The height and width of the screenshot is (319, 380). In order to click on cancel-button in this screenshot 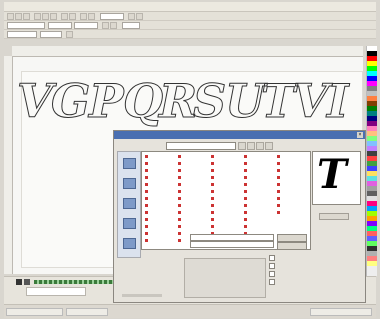, I will do `click(292, 246)`.